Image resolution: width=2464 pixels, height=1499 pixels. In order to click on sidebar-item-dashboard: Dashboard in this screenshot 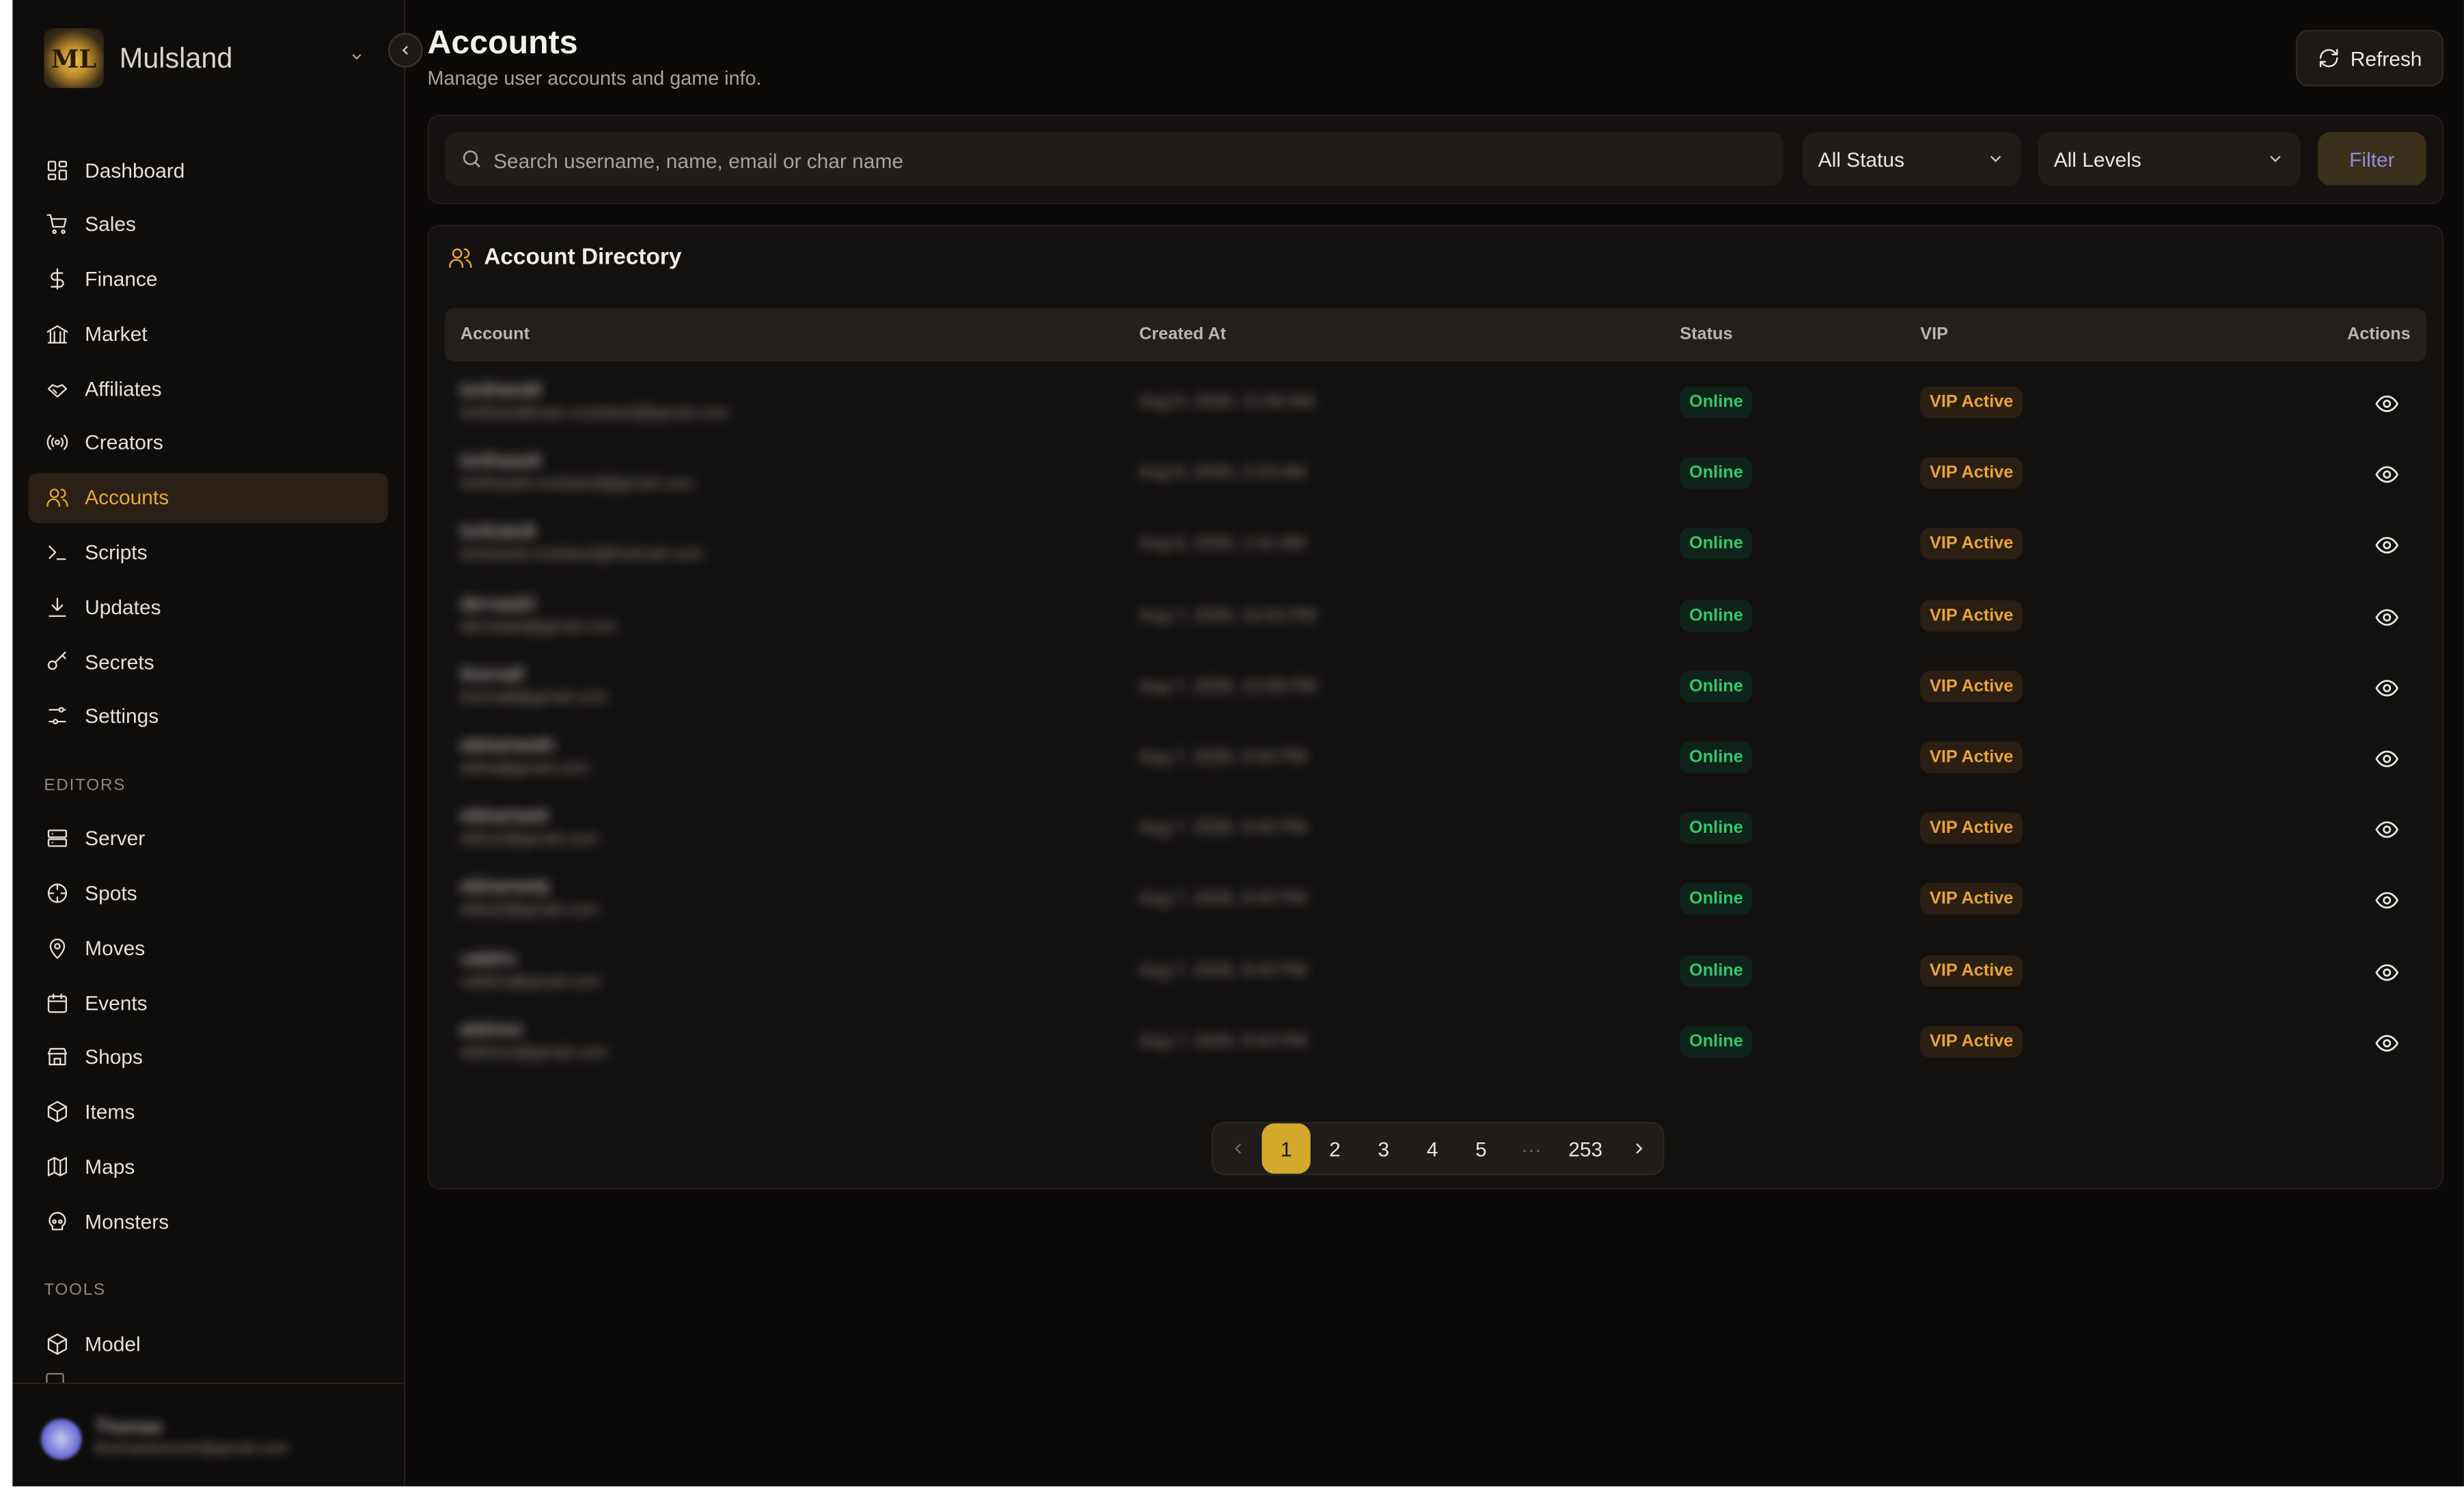, I will do `click(208, 170)`.